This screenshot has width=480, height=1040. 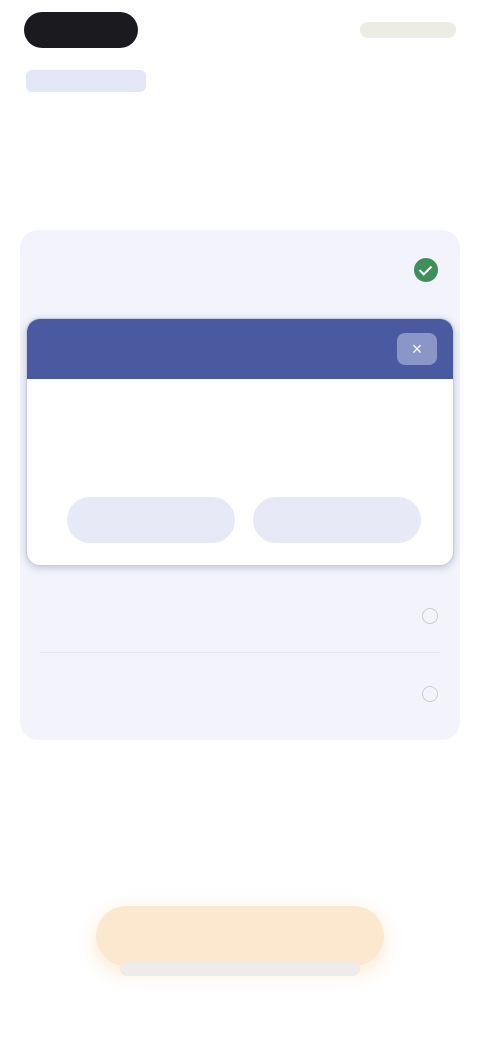 I want to click on status-bar-indicators, so click(x=408, y=30).